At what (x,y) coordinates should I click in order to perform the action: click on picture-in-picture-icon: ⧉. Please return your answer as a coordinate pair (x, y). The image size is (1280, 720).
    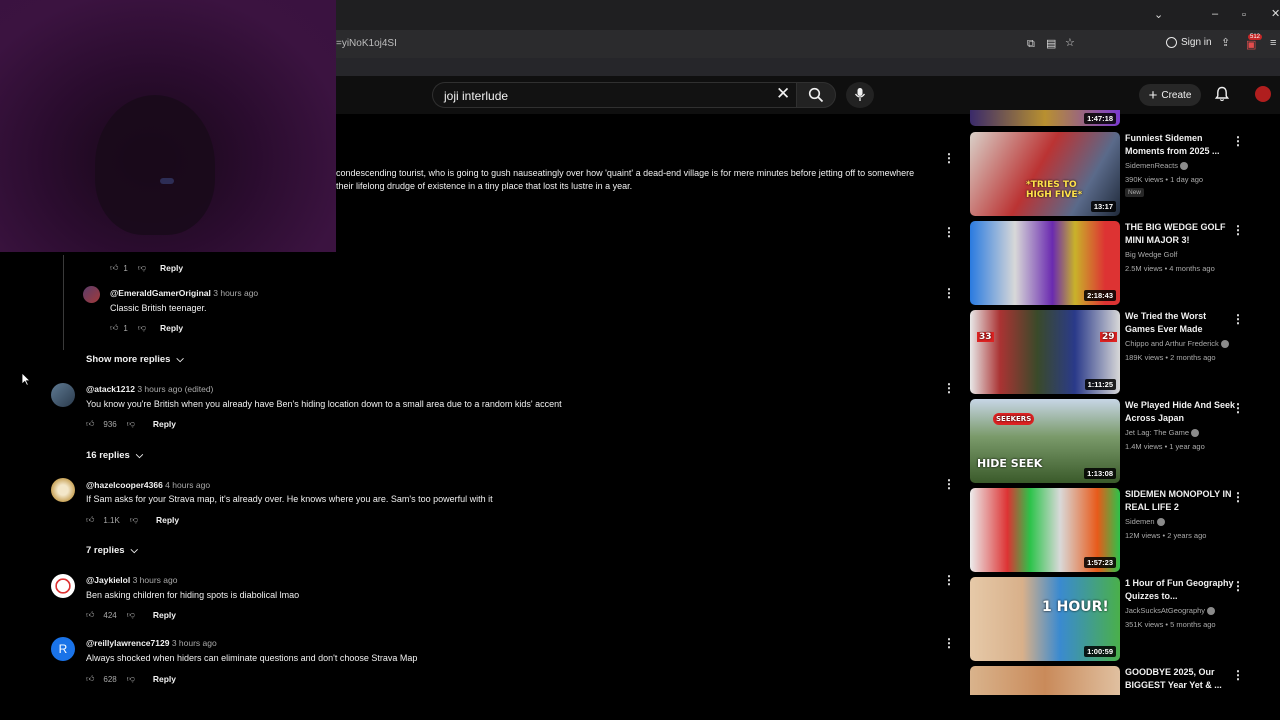
    Looking at the image, I should click on (1031, 44).